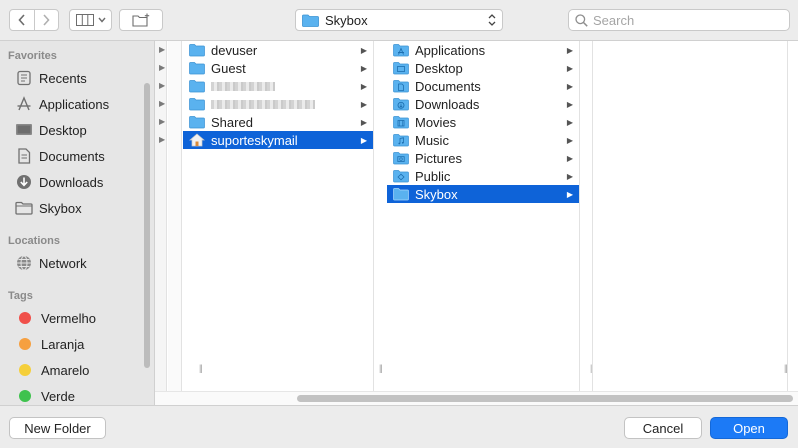 Image resolution: width=798 pixels, height=448 pixels. Describe the element at coordinates (278, 122) in the screenshot. I see `list-item: Shared ▶` at that location.